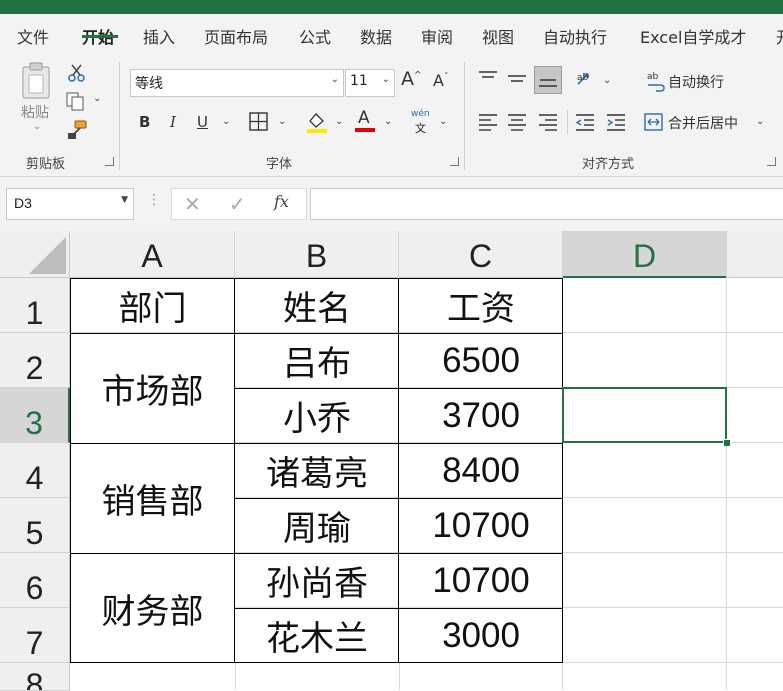 This screenshot has height=691, width=783. I want to click on chevron-down-icon: ⌄, so click(385, 79).